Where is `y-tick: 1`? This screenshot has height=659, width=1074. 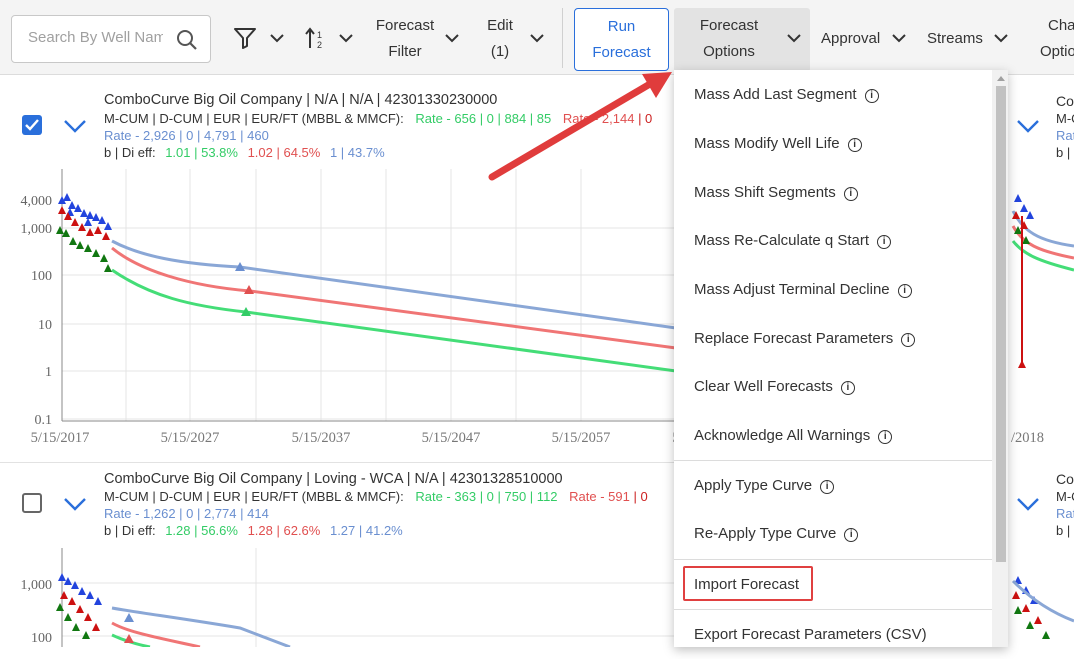
y-tick: 1 is located at coordinates (48, 372).